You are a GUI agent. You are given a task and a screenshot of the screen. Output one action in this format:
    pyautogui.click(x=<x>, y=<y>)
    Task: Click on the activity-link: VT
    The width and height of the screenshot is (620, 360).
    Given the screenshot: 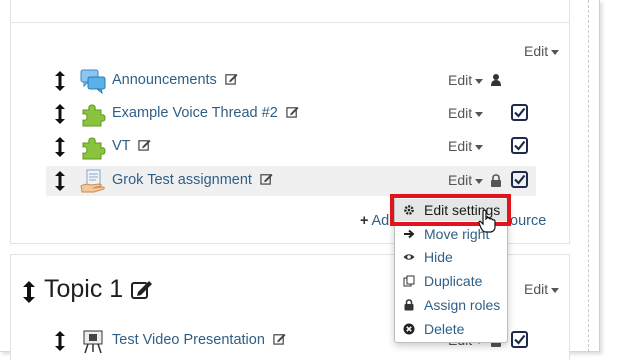 What is the action you would take?
    pyautogui.click(x=131, y=146)
    